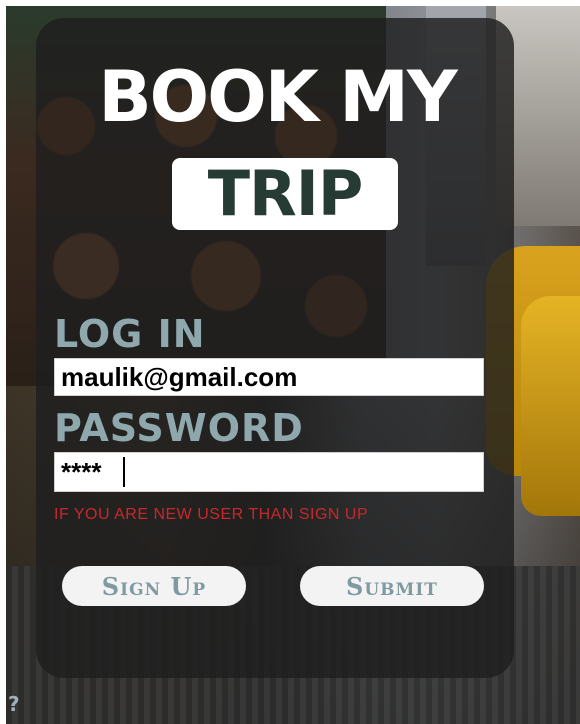 This screenshot has width=580, height=724. I want to click on logo-badge: TRIP, so click(285, 194).